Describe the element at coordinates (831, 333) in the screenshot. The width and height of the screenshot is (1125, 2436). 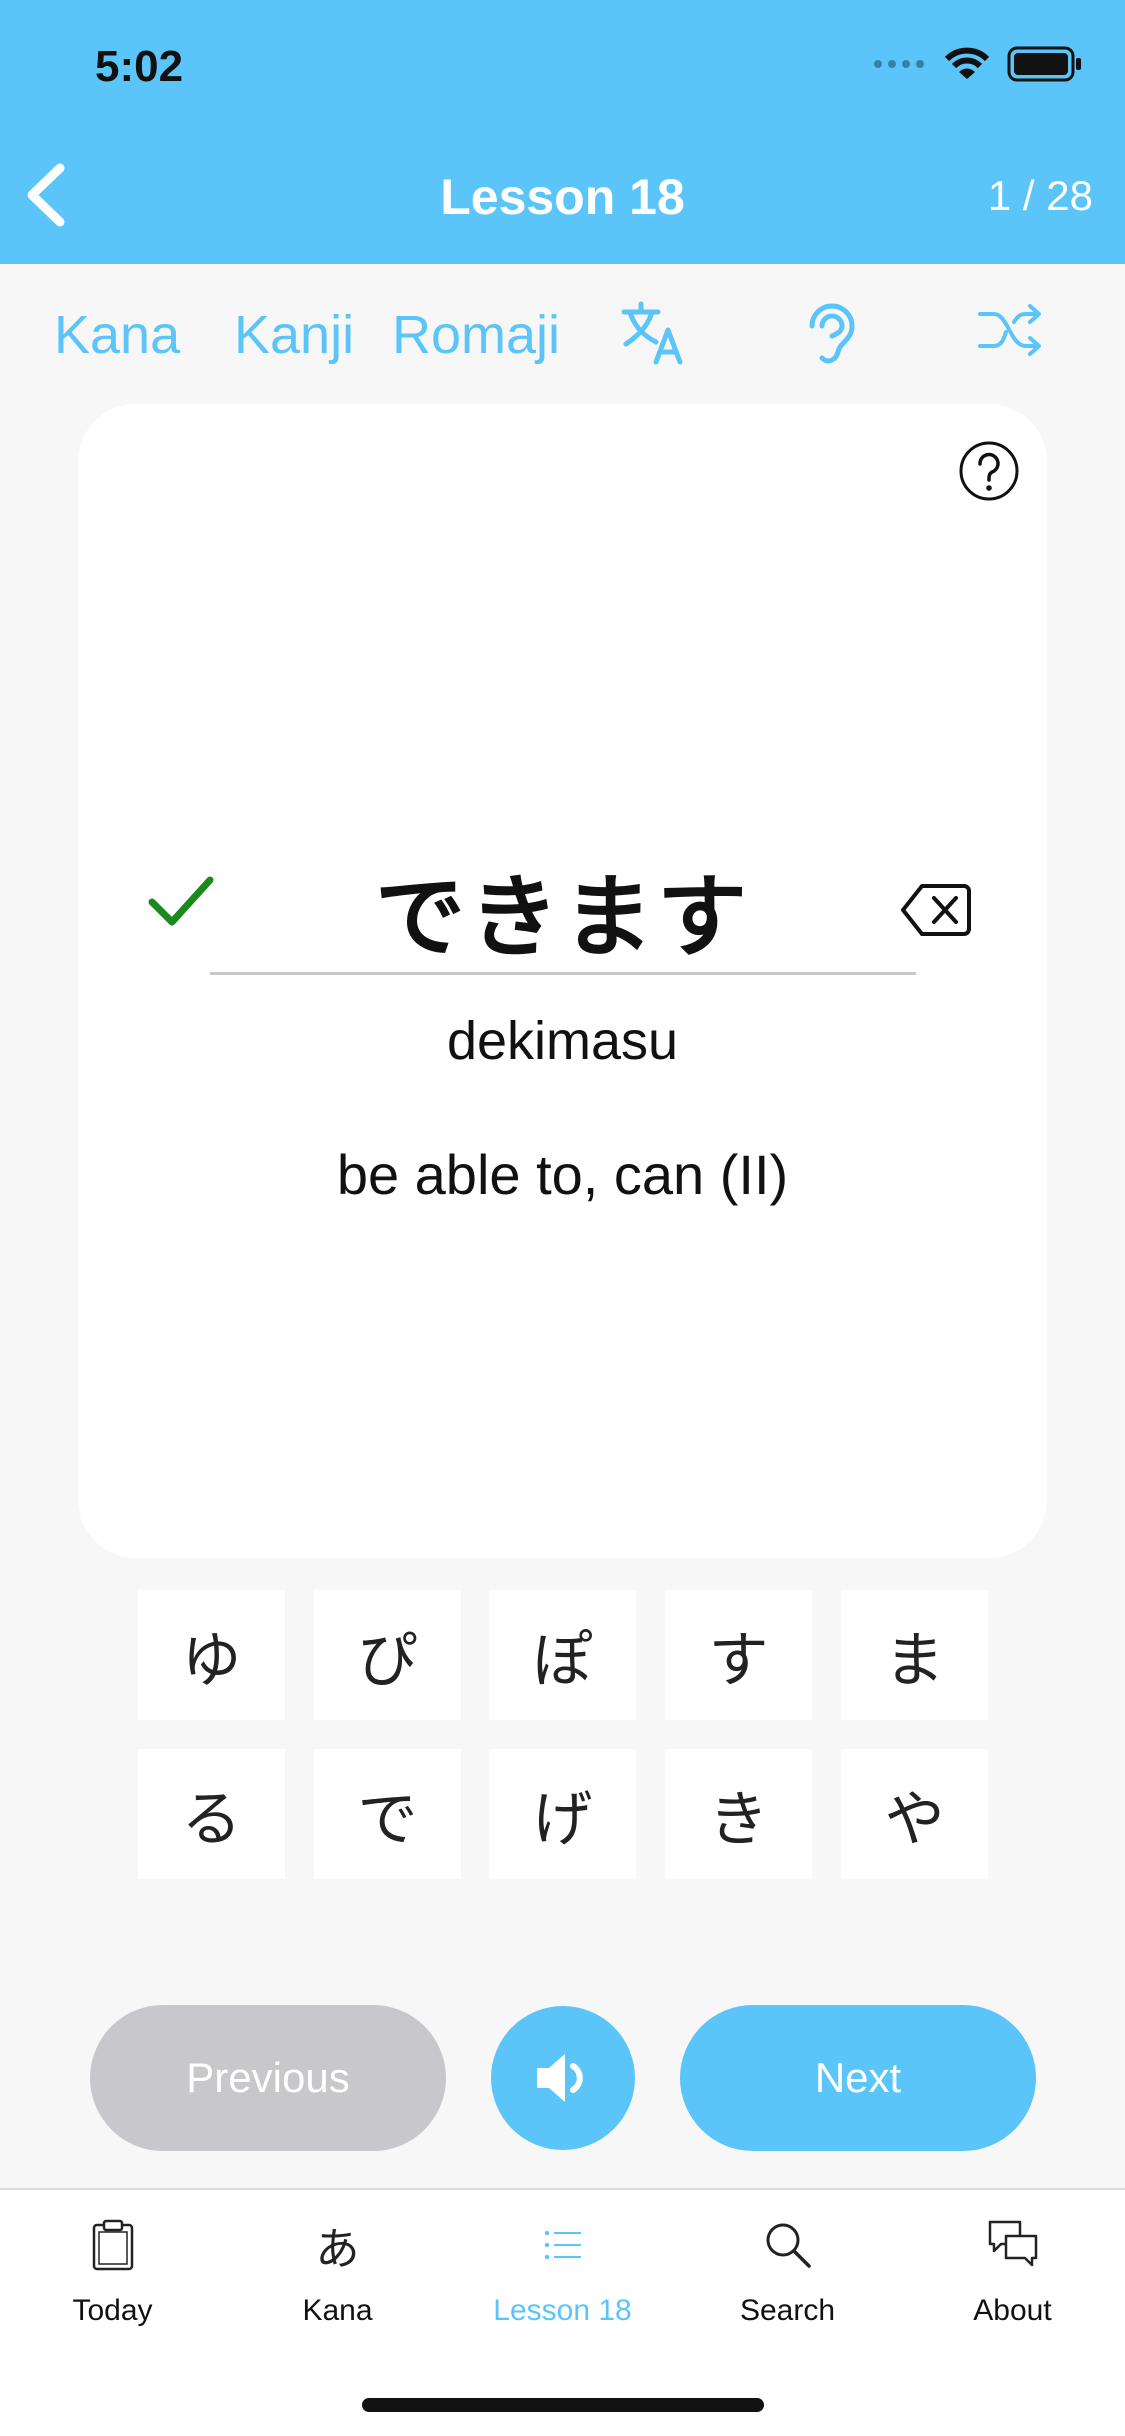
I see `listening-ear-icon` at that location.